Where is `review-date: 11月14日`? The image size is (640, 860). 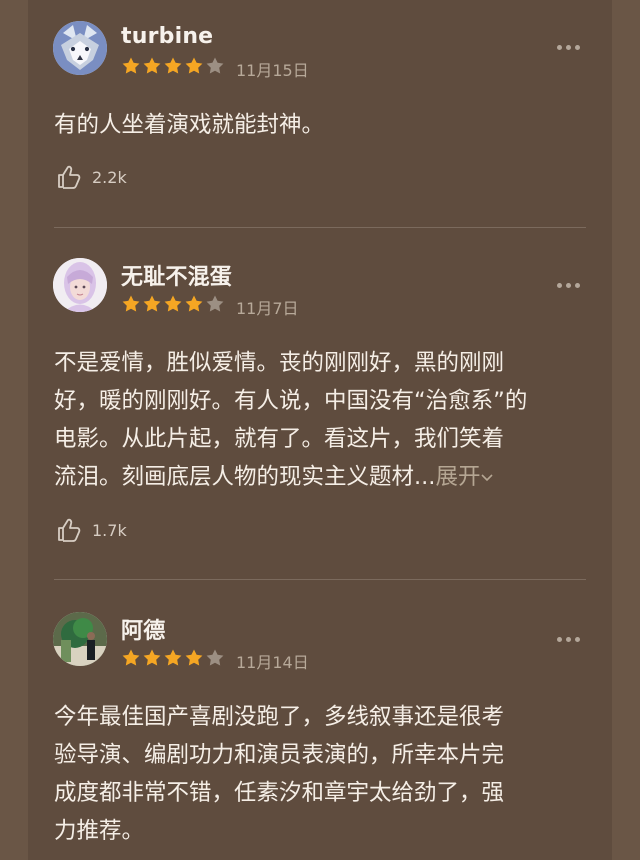
review-date: 11月14日 is located at coordinates (272, 662).